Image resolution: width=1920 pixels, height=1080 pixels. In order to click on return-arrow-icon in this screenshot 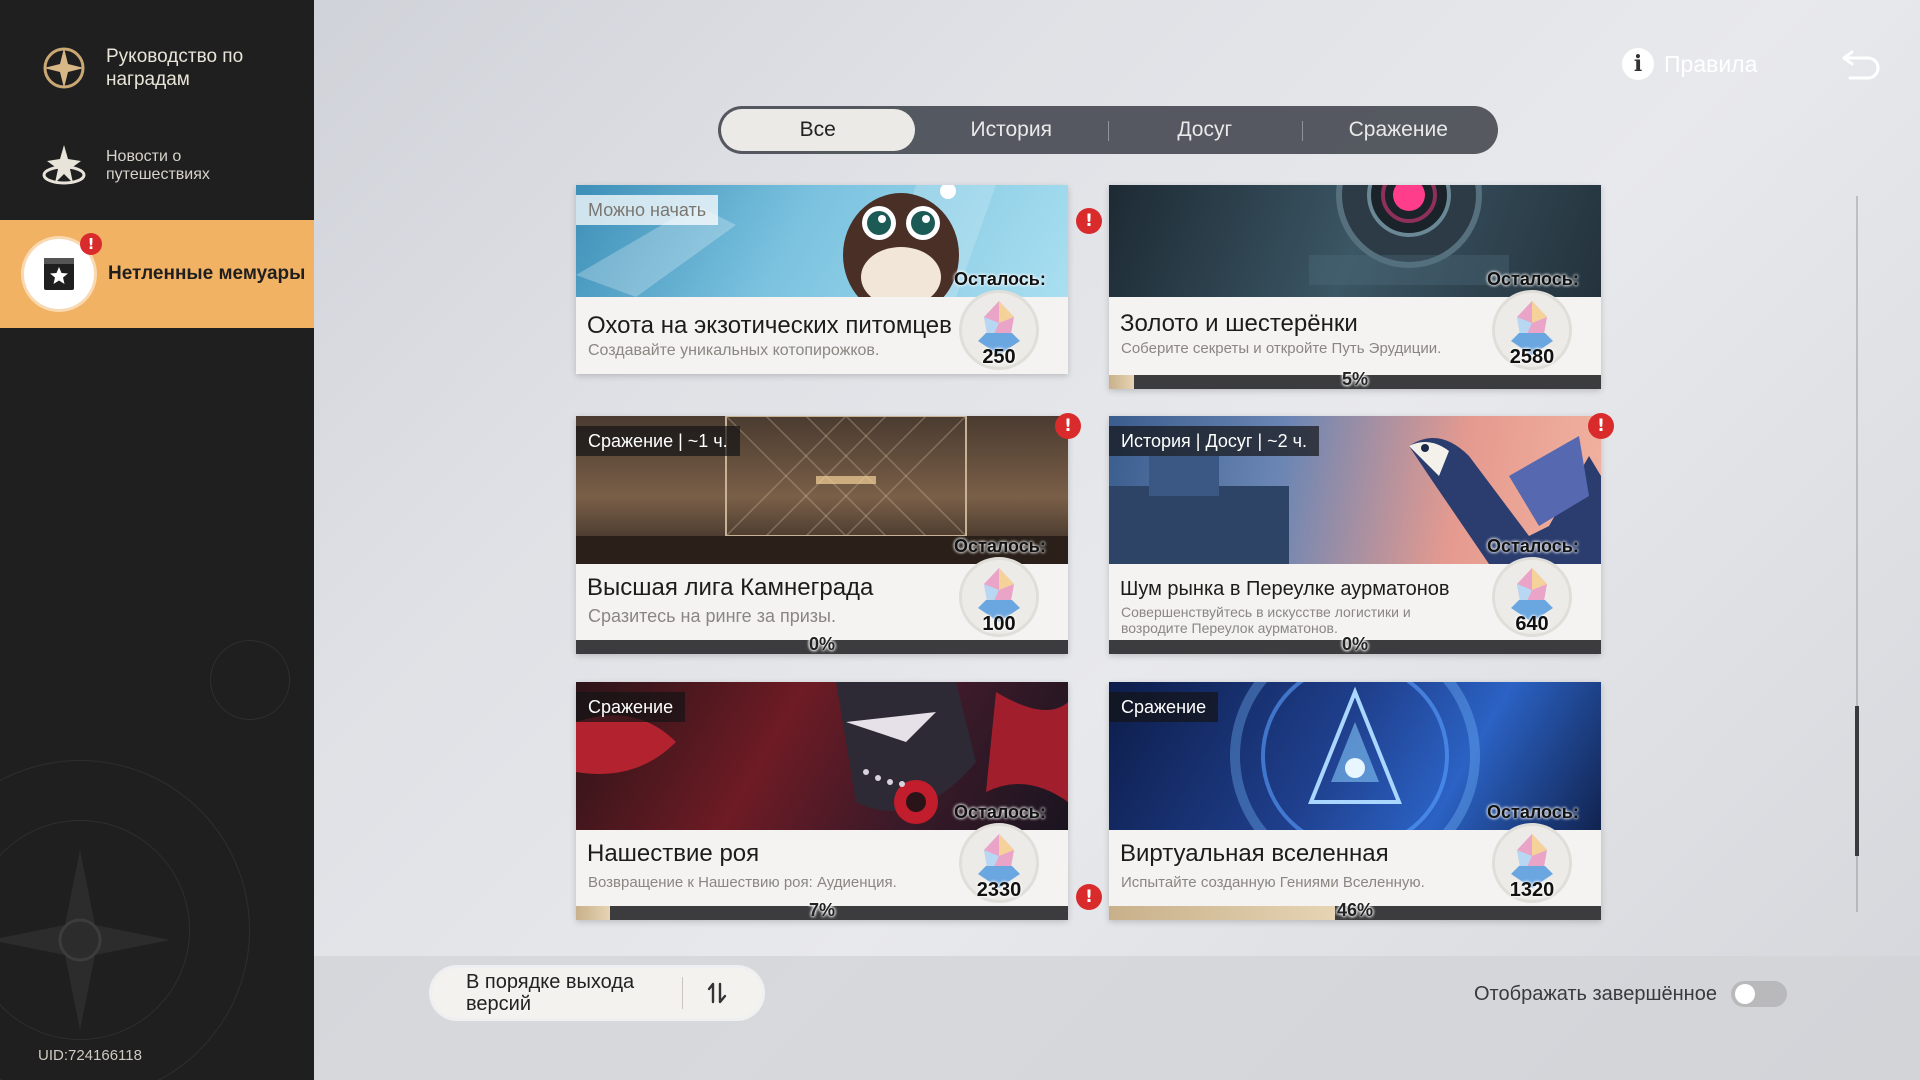, I will do `click(1861, 65)`.